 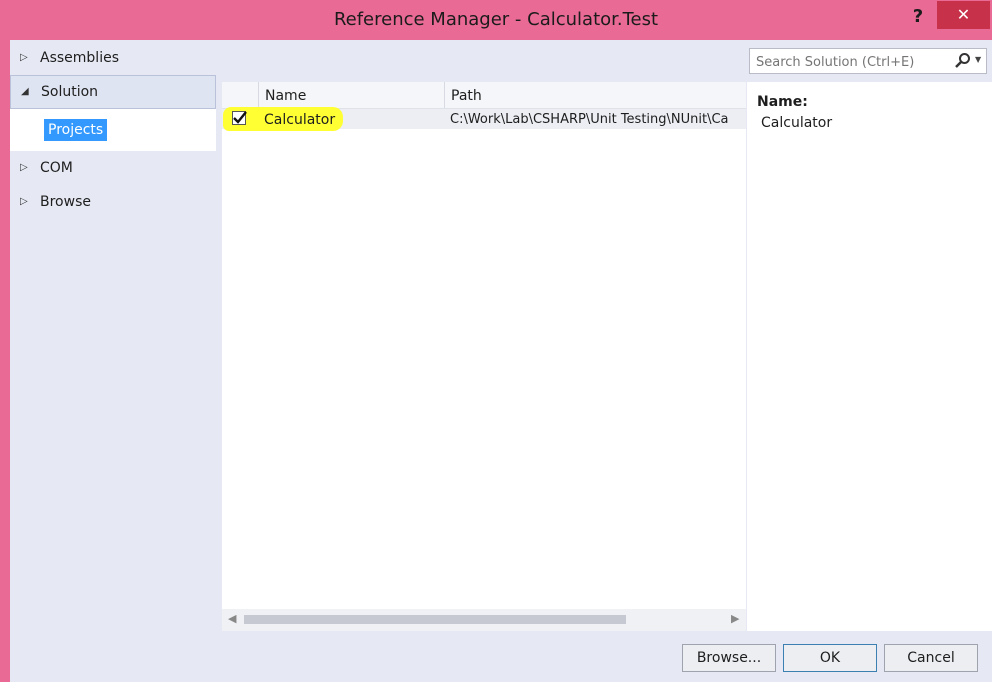 I want to click on search-icon, so click(x=963, y=61).